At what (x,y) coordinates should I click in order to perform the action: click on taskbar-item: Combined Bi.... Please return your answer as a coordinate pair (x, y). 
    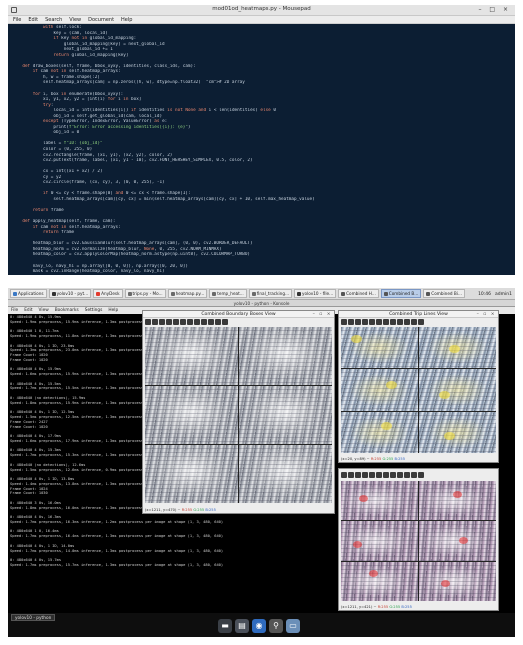
    Looking at the image, I should click on (444, 293).